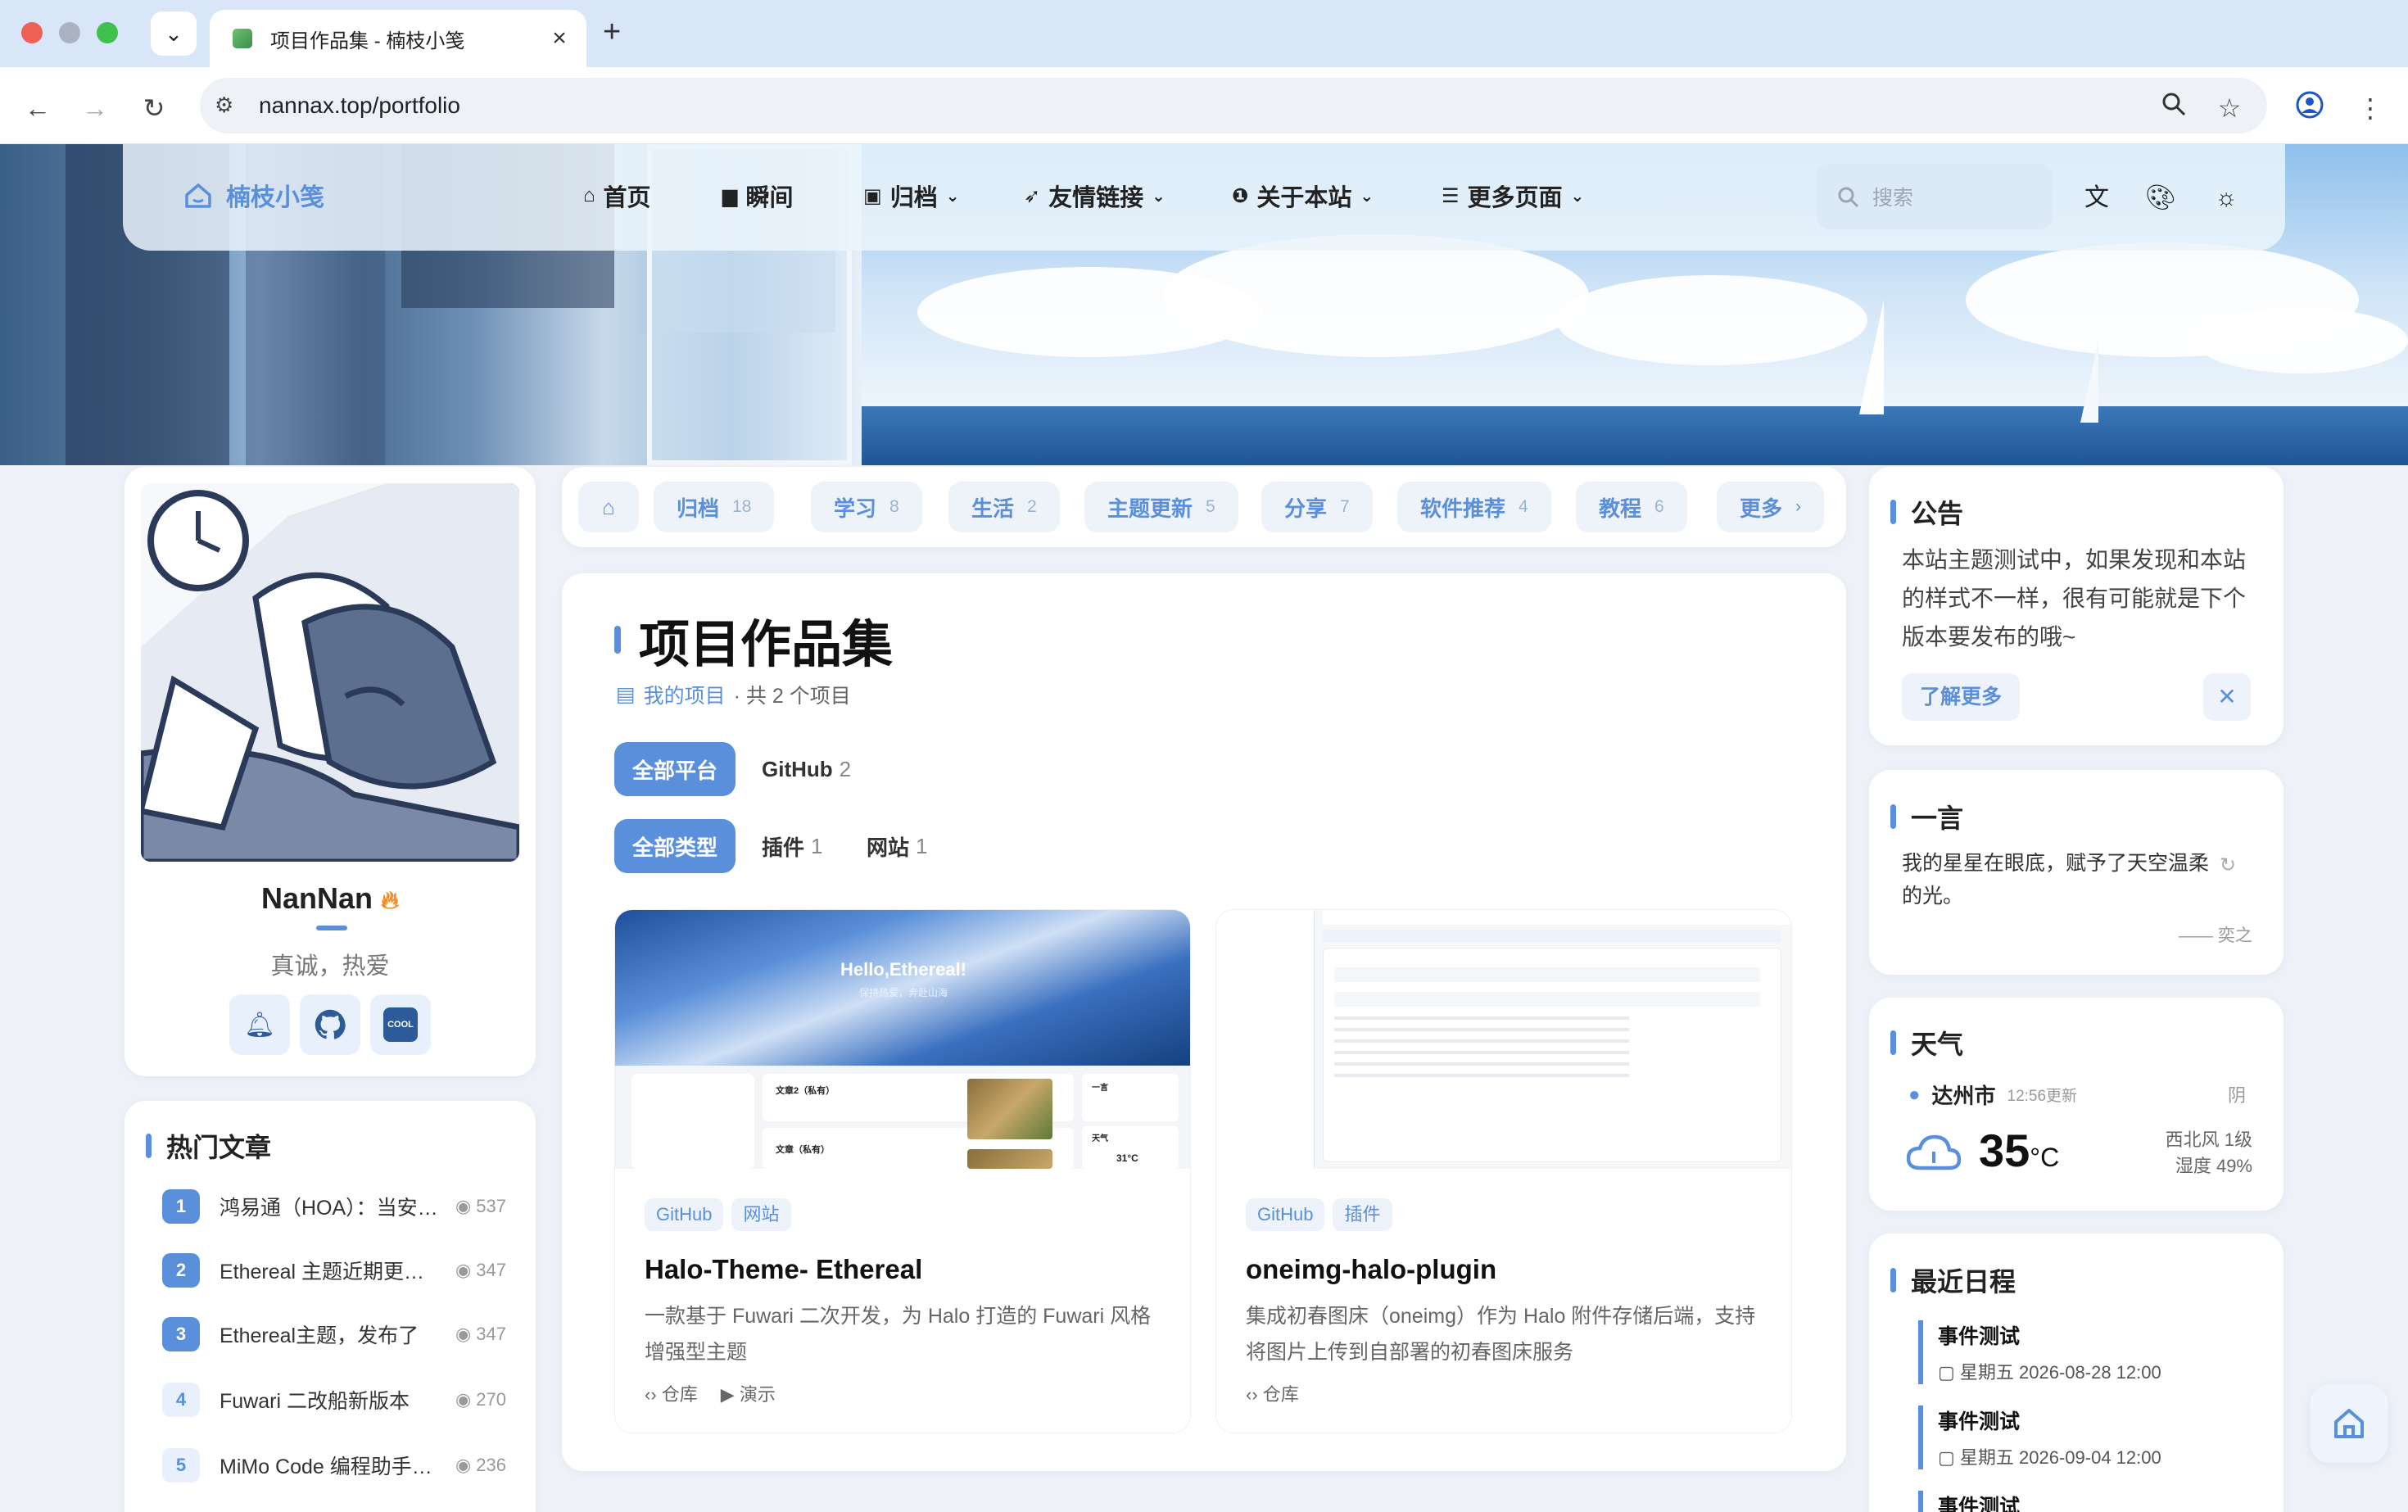 The image size is (2408, 1512). What do you see at coordinates (608, 507) in the screenshot?
I see `category-home-button: ⌂` at bounding box center [608, 507].